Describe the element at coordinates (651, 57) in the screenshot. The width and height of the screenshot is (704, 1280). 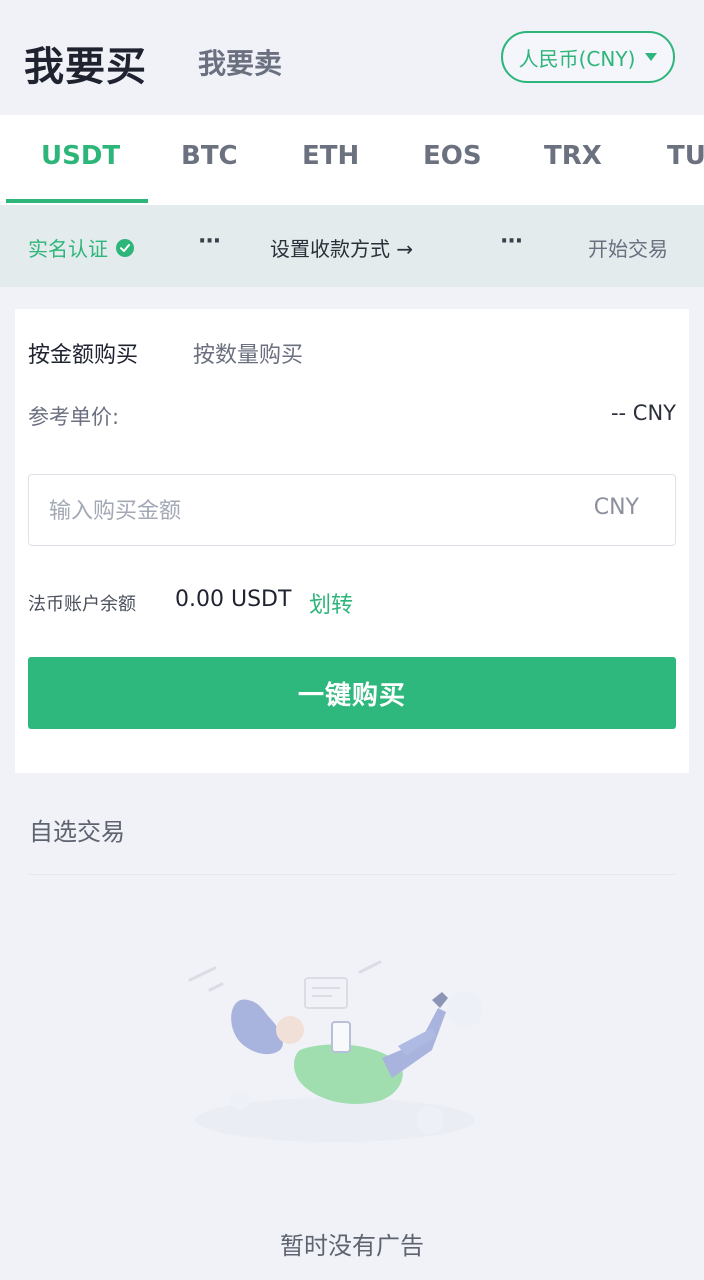
I see `caret-down-icon` at that location.